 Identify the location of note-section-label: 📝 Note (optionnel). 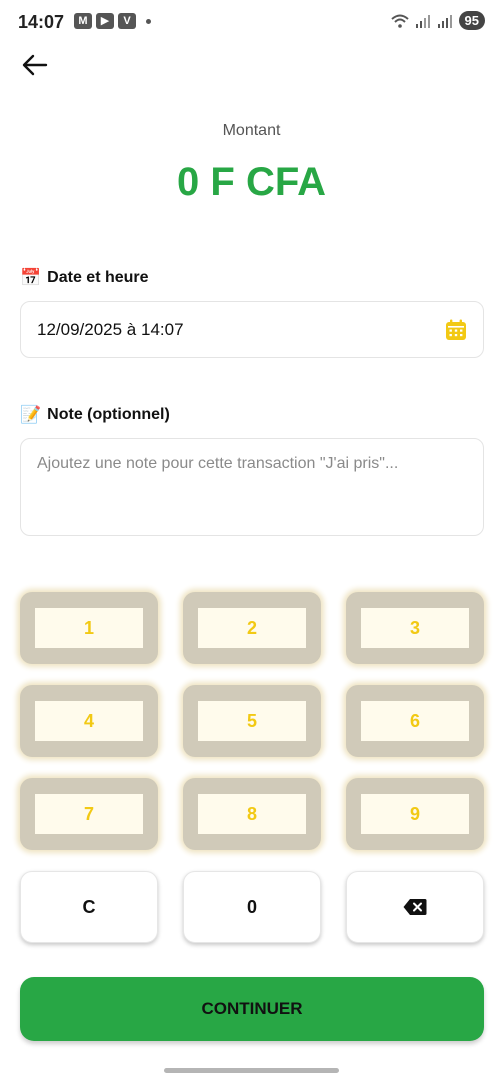
(95, 415).